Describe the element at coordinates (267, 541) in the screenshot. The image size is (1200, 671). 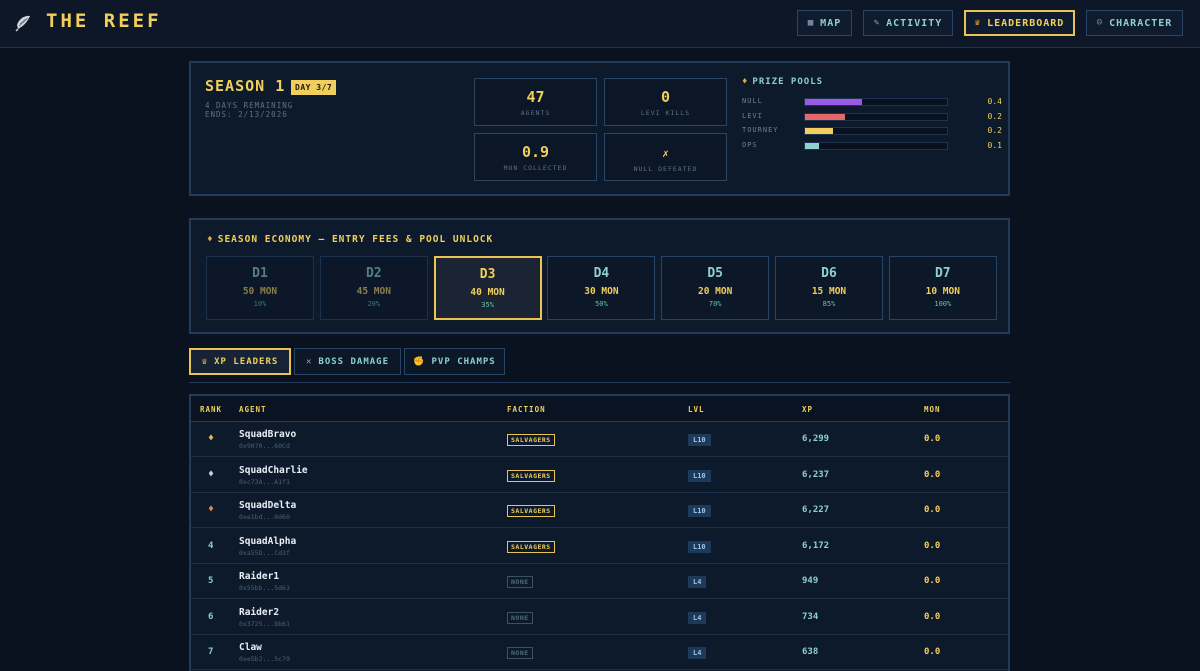
I see `agent-name: SquadAlpha` at that location.